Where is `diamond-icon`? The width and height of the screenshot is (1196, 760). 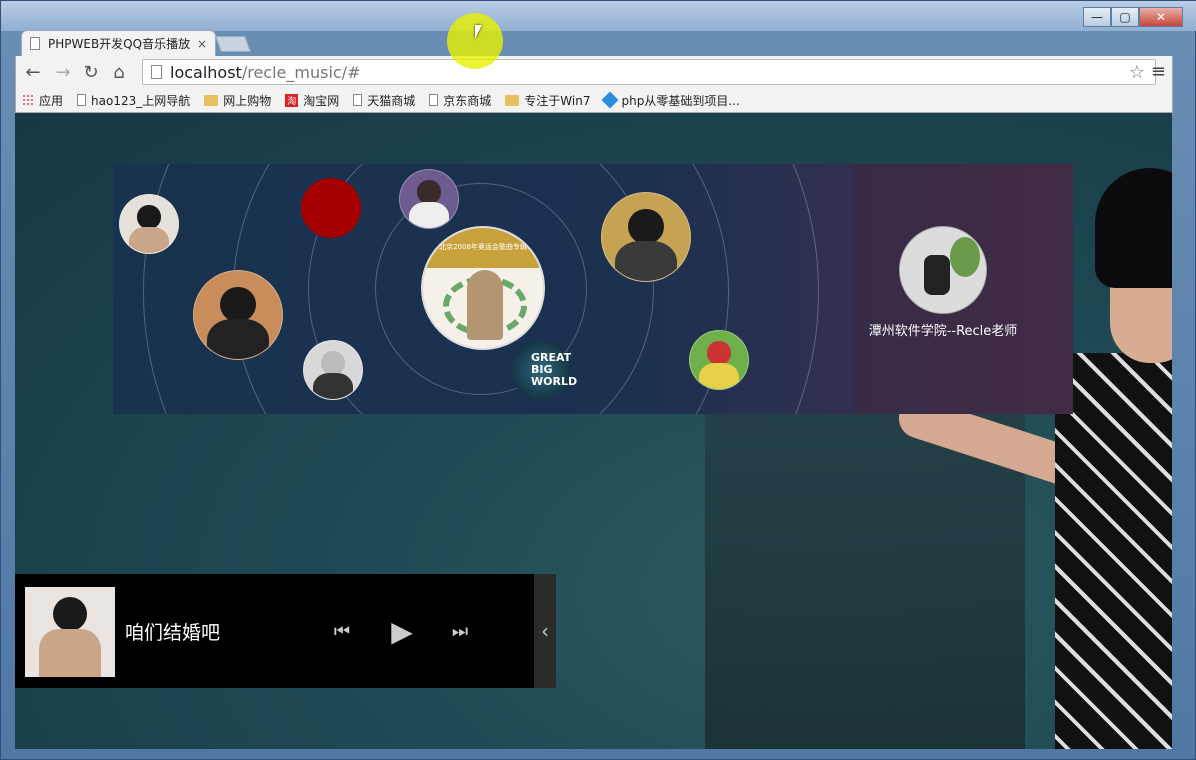
diamond-icon is located at coordinates (610, 100).